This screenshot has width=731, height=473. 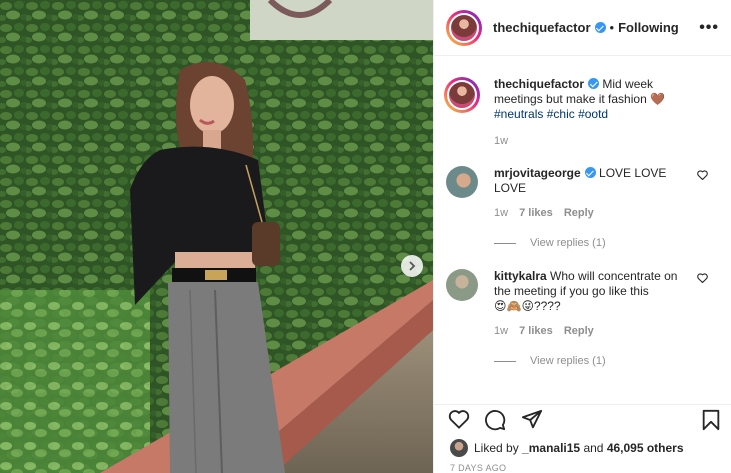 What do you see at coordinates (648, 27) in the screenshot?
I see `following-button: Following` at bounding box center [648, 27].